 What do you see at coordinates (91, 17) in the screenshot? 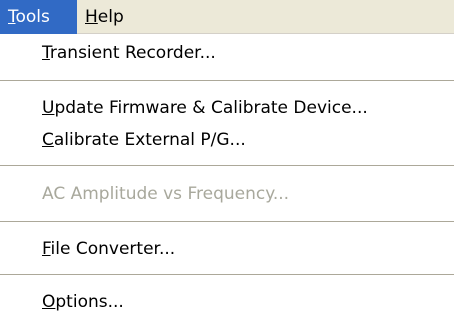
I see `menu-help-mnemonic: H` at bounding box center [91, 17].